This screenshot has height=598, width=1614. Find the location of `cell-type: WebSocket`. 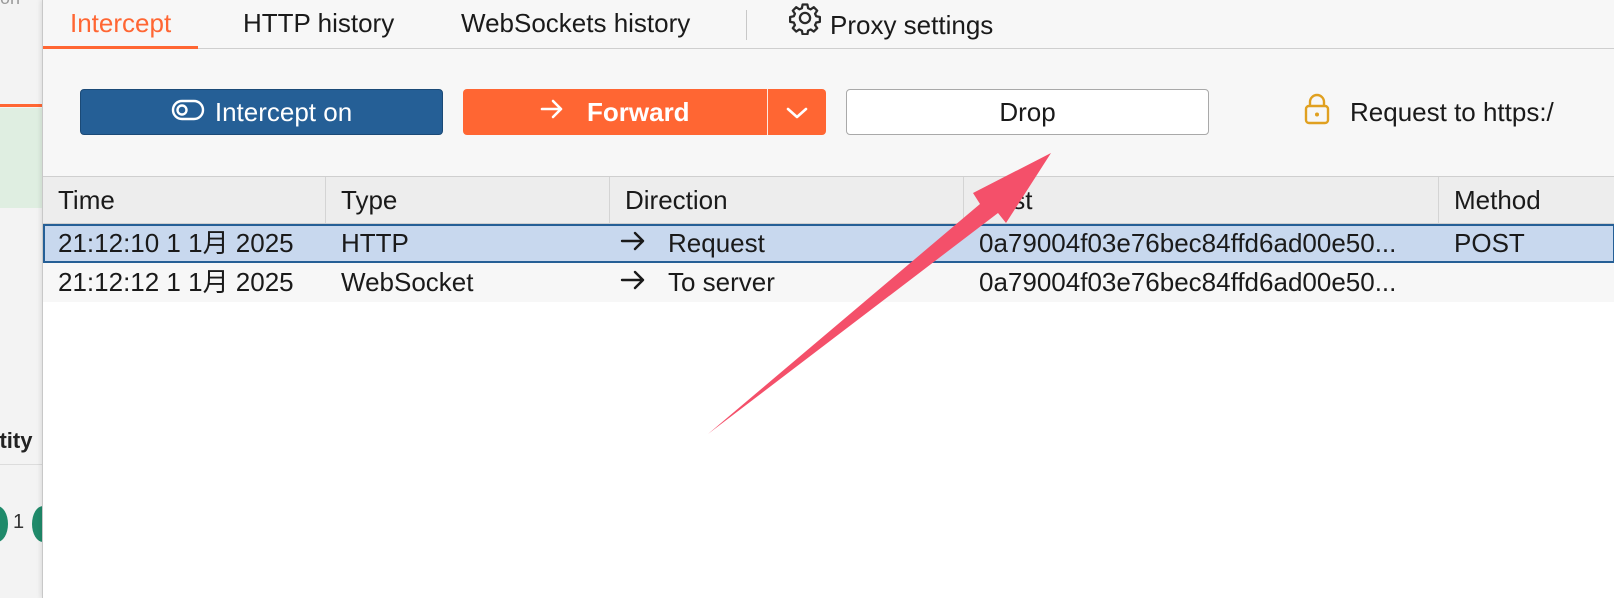

cell-type: WebSocket is located at coordinates (407, 282).